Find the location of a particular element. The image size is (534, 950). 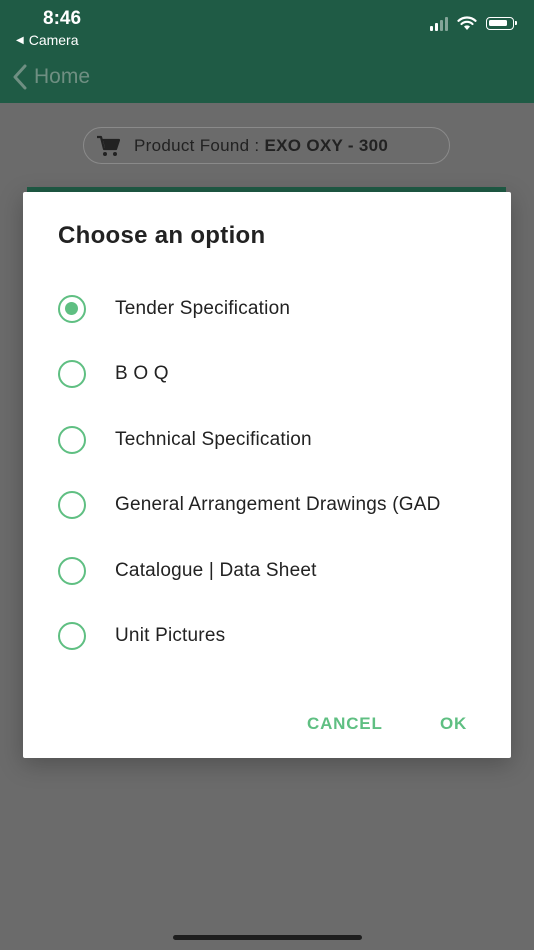

option-catalogue-data-sheet: Catalogue | Data Sheet is located at coordinates (268, 571).